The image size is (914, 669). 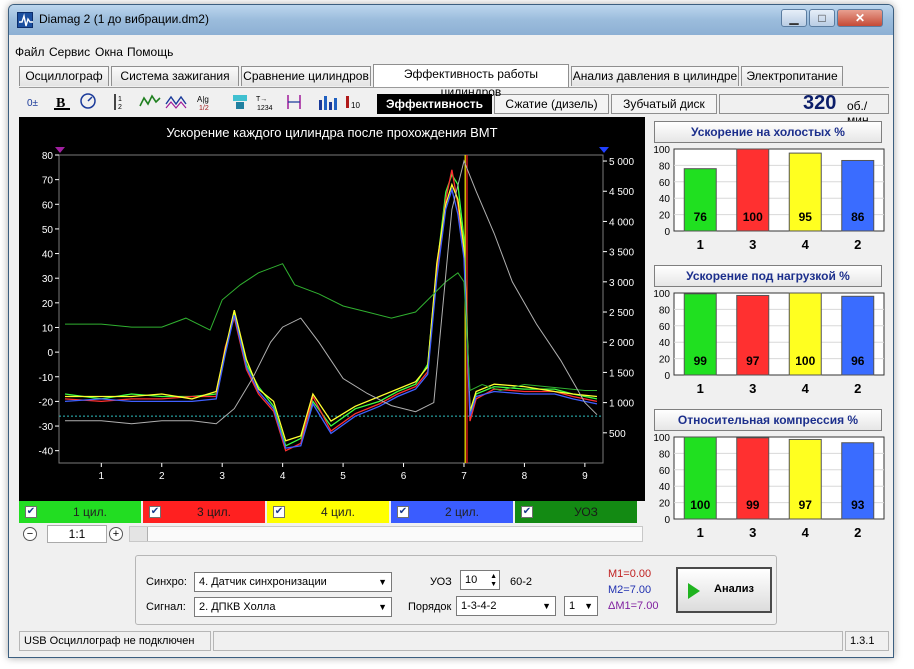 I want to click on bar-tick-label: 100, so click(x=661, y=438).